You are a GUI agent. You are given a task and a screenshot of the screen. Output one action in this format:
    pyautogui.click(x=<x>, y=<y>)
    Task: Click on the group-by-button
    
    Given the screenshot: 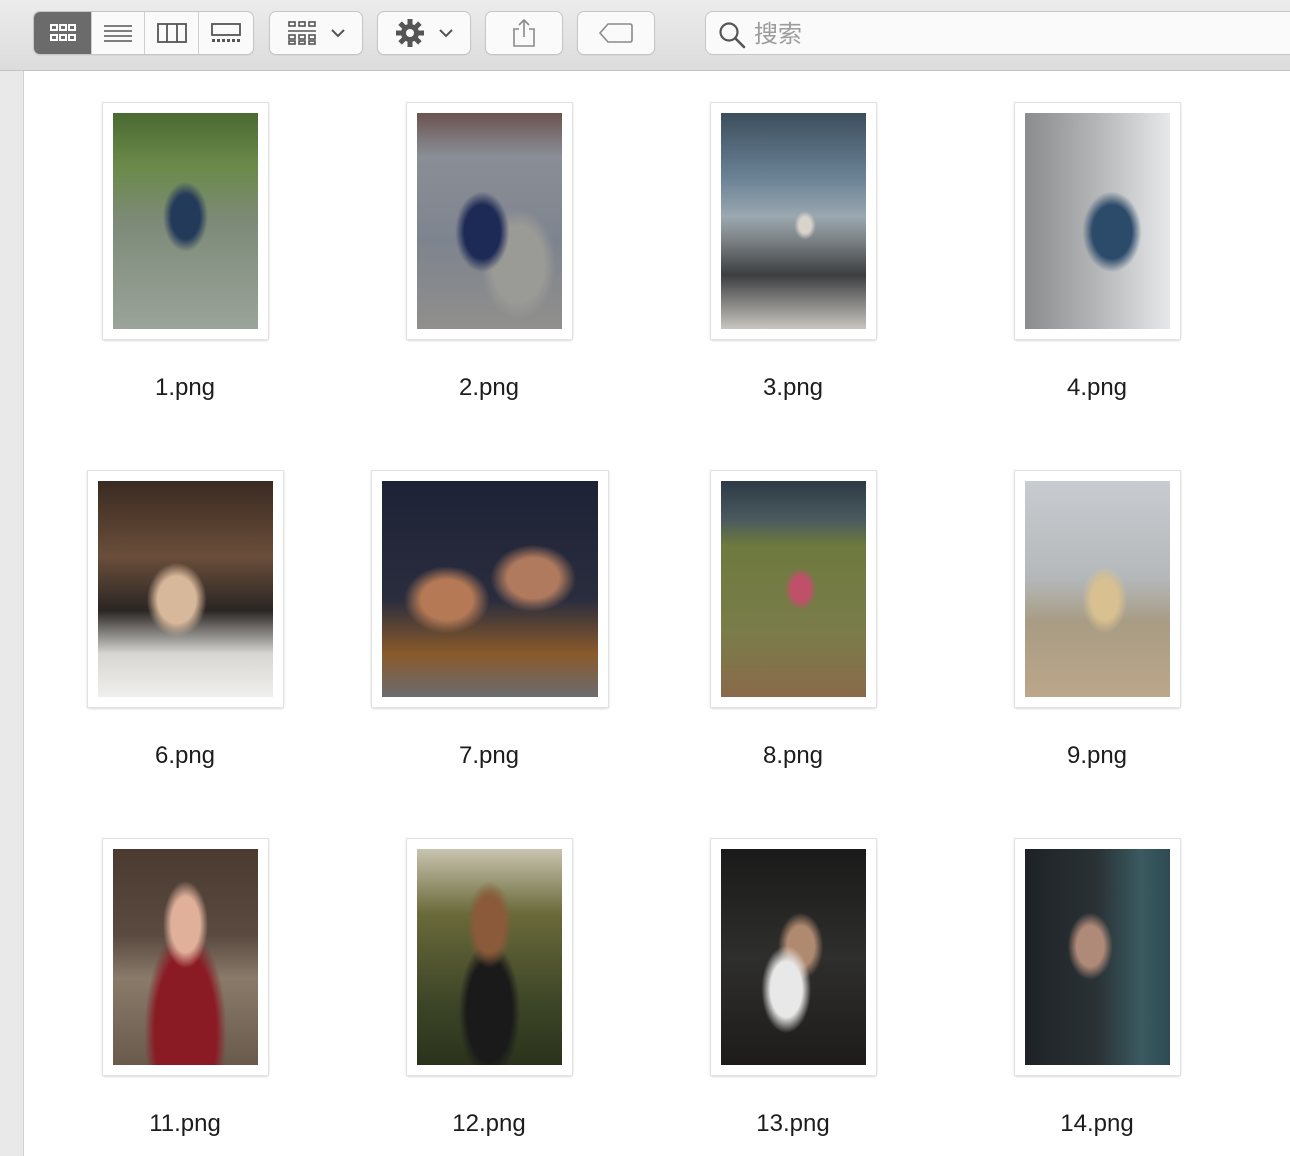 What is the action you would take?
    pyautogui.click(x=316, y=33)
    